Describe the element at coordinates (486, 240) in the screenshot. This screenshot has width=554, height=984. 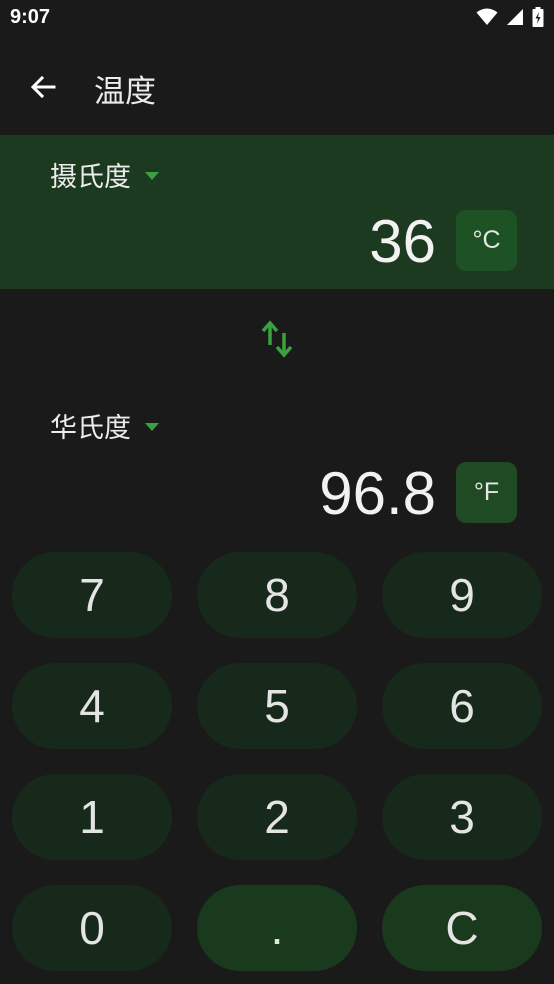
I see `from-unit-badge: °C` at that location.